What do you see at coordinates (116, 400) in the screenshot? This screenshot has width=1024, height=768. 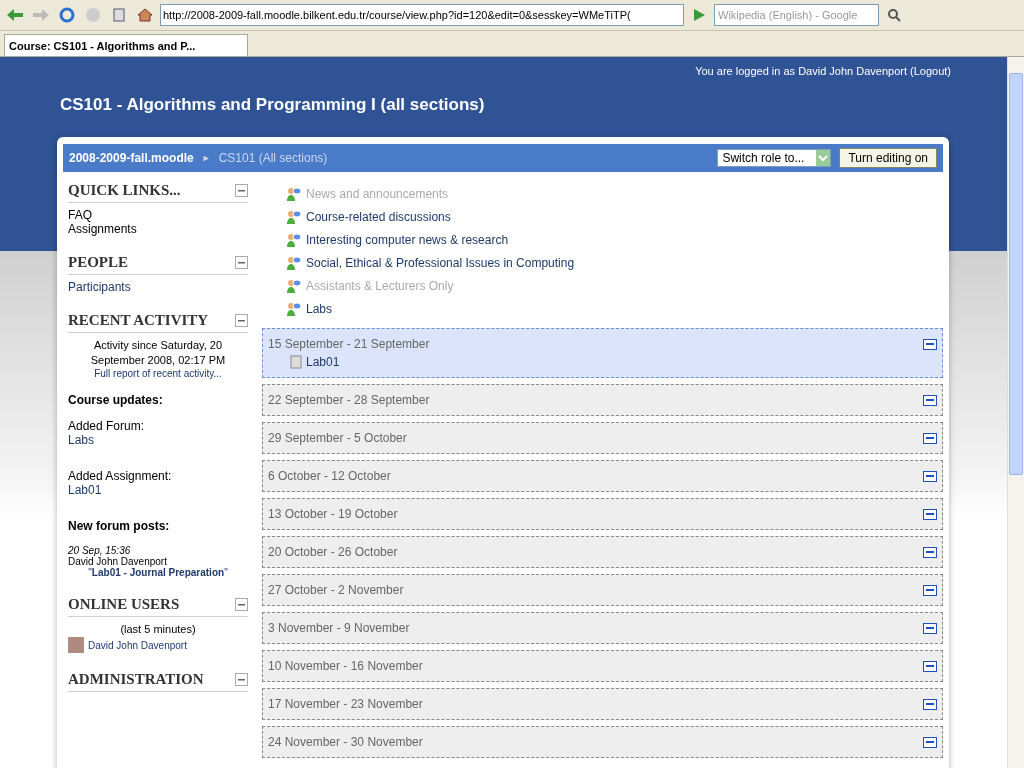 I see `course-updates-heading: Course updates:` at bounding box center [116, 400].